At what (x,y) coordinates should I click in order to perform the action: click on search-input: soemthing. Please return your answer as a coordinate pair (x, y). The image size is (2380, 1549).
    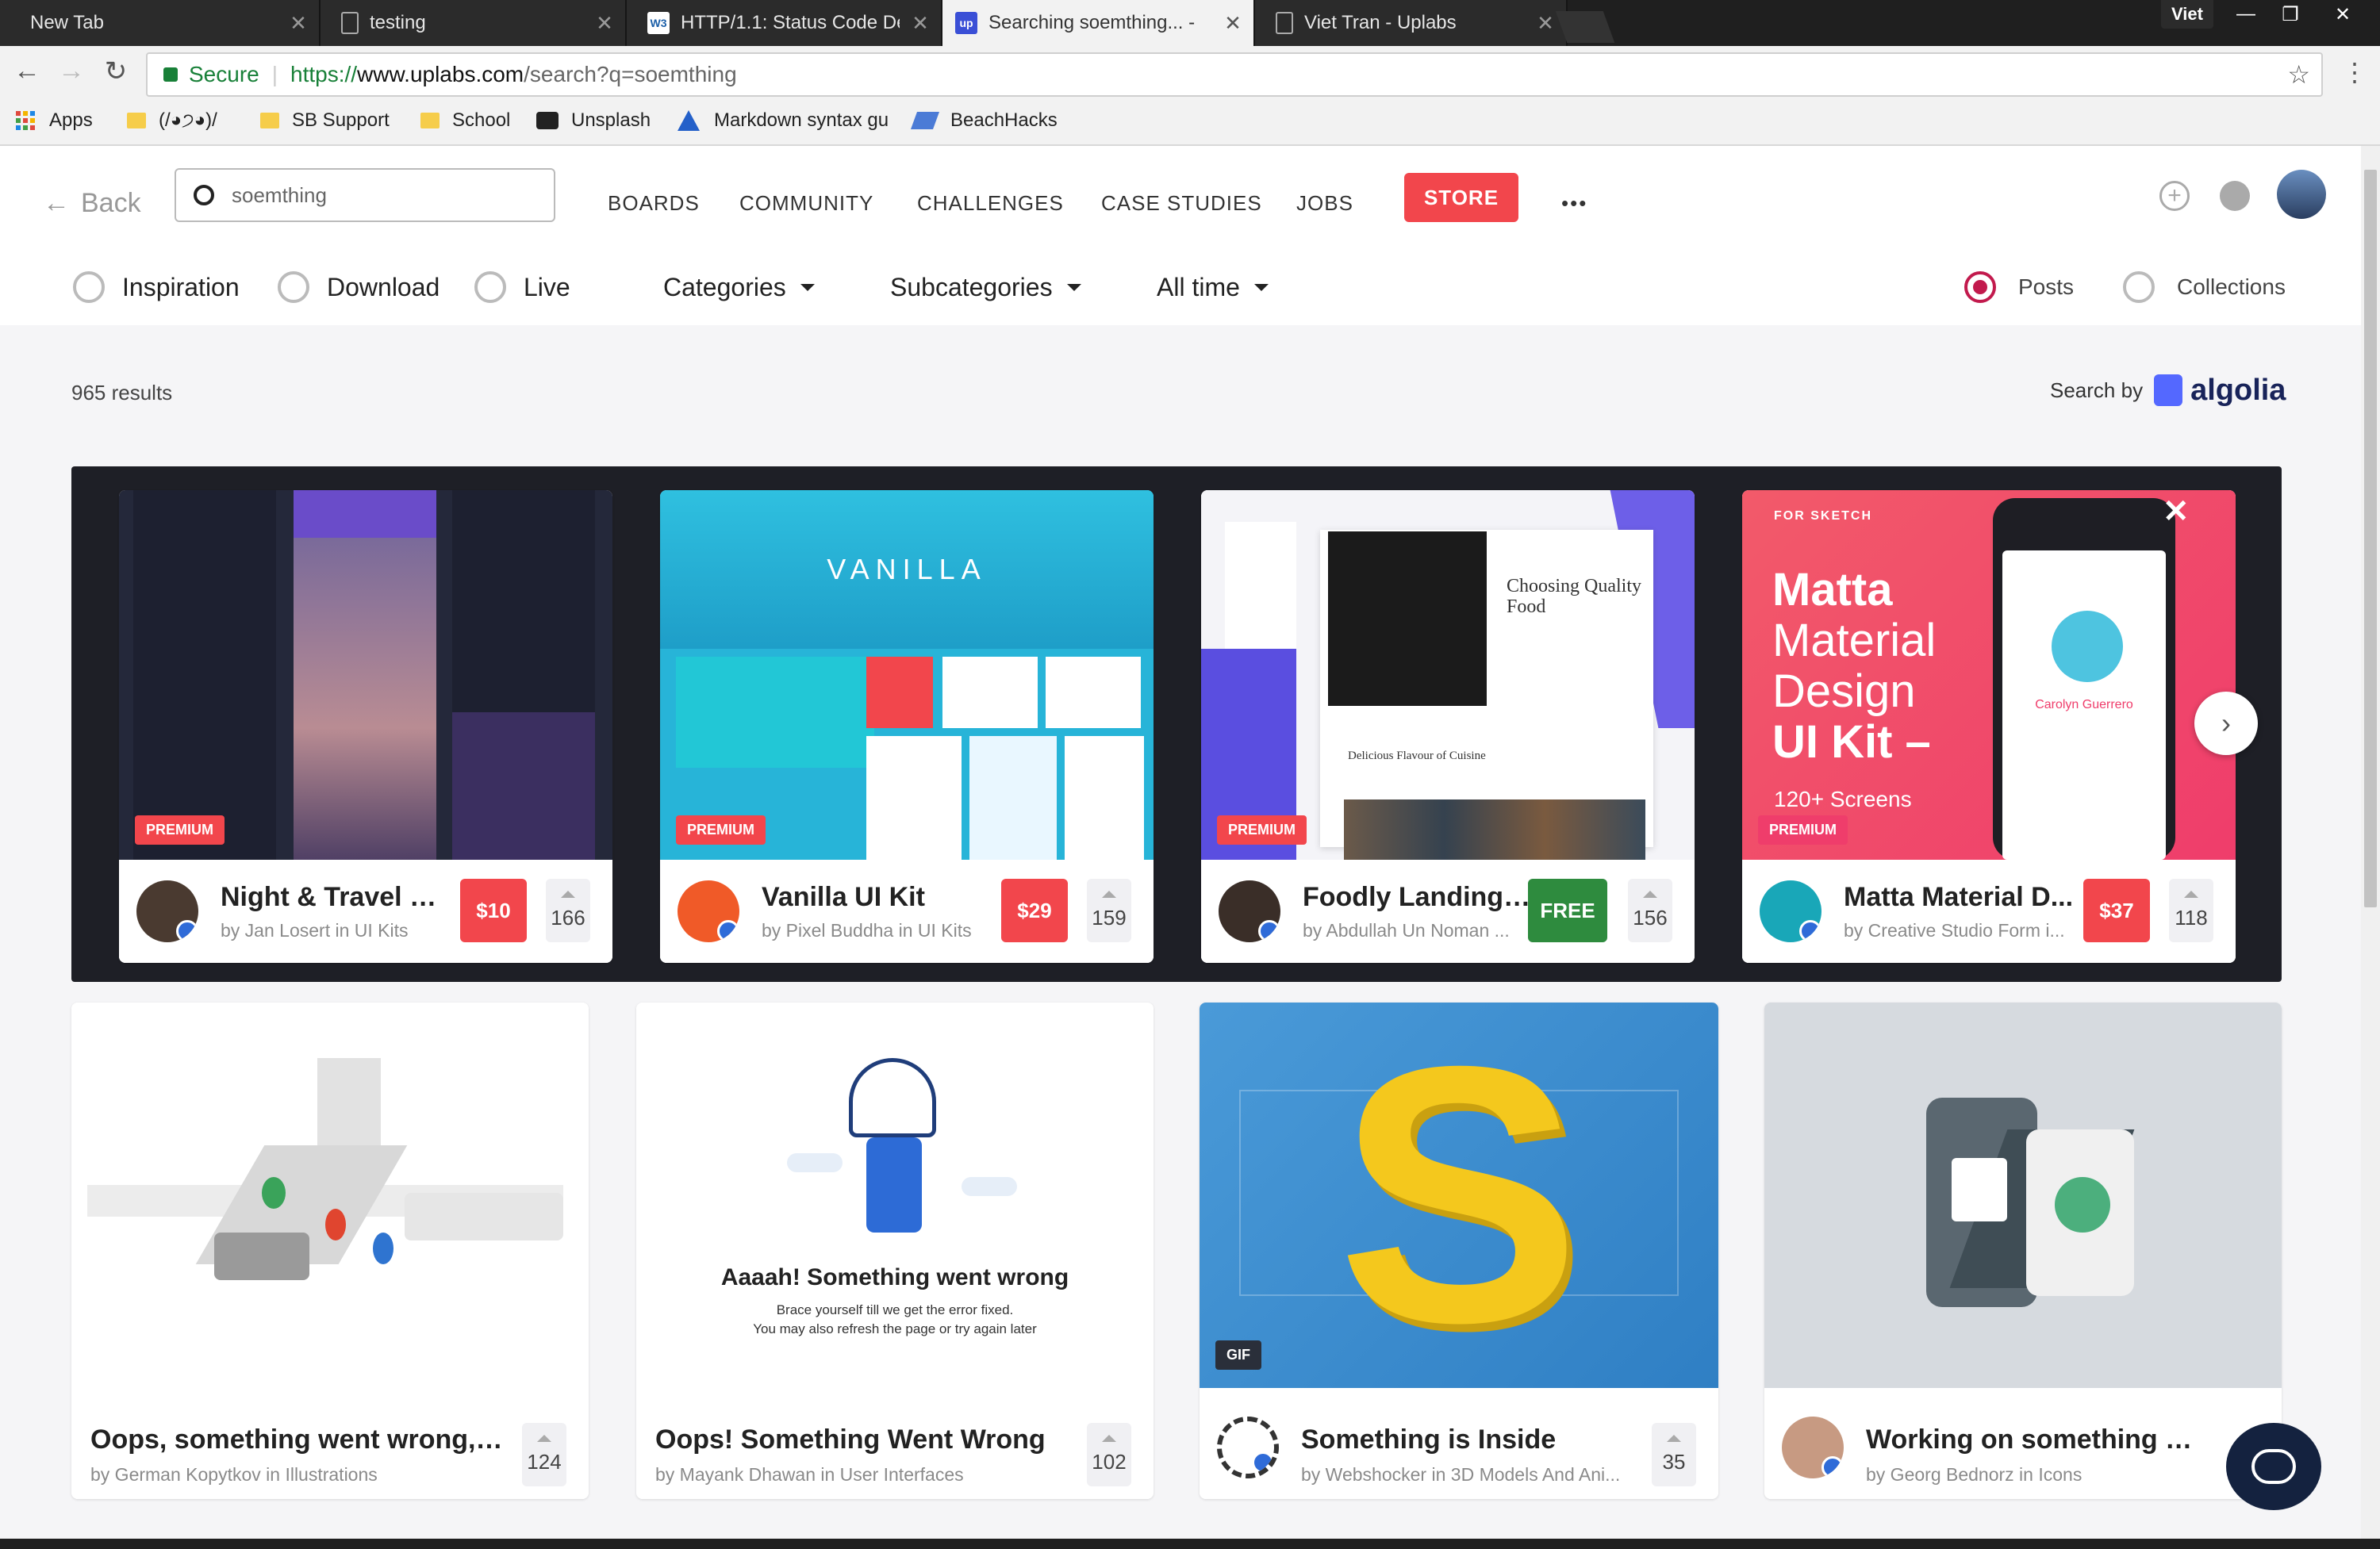
    Looking at the image, I should click on (365, 195).